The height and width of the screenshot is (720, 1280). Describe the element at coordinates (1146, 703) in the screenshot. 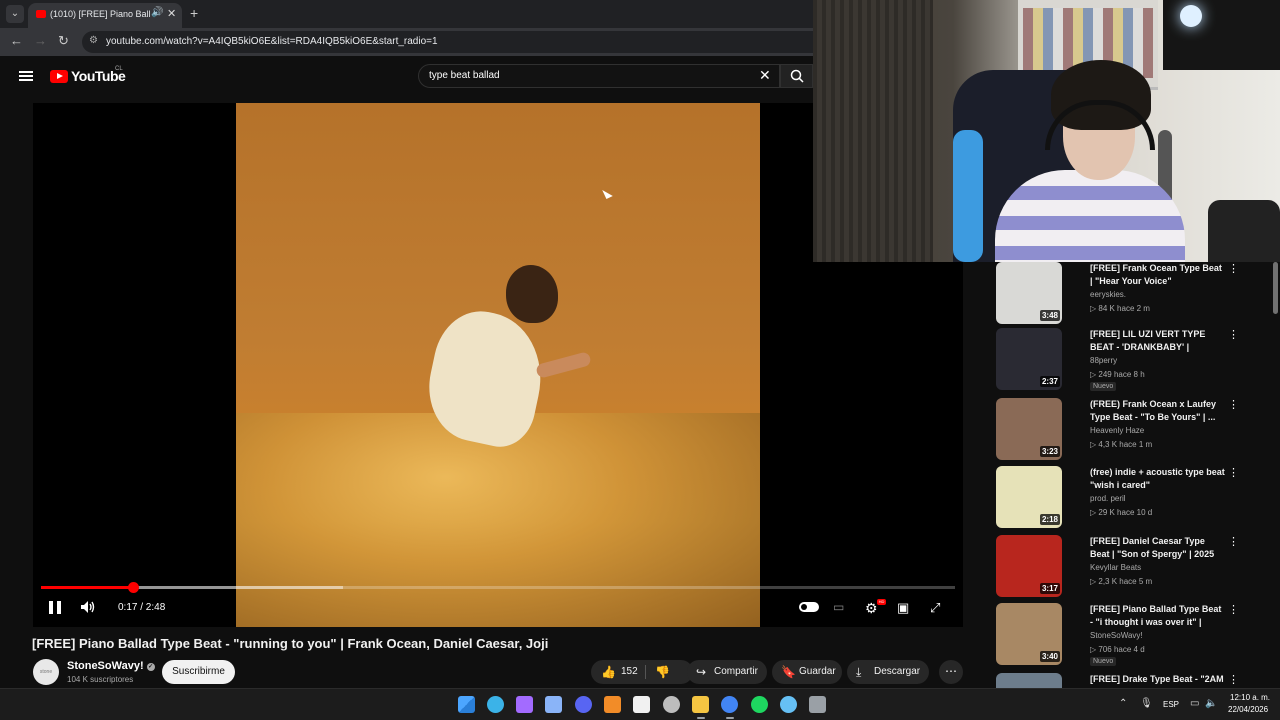

I see `microphone-icon: 🎙` at that location.